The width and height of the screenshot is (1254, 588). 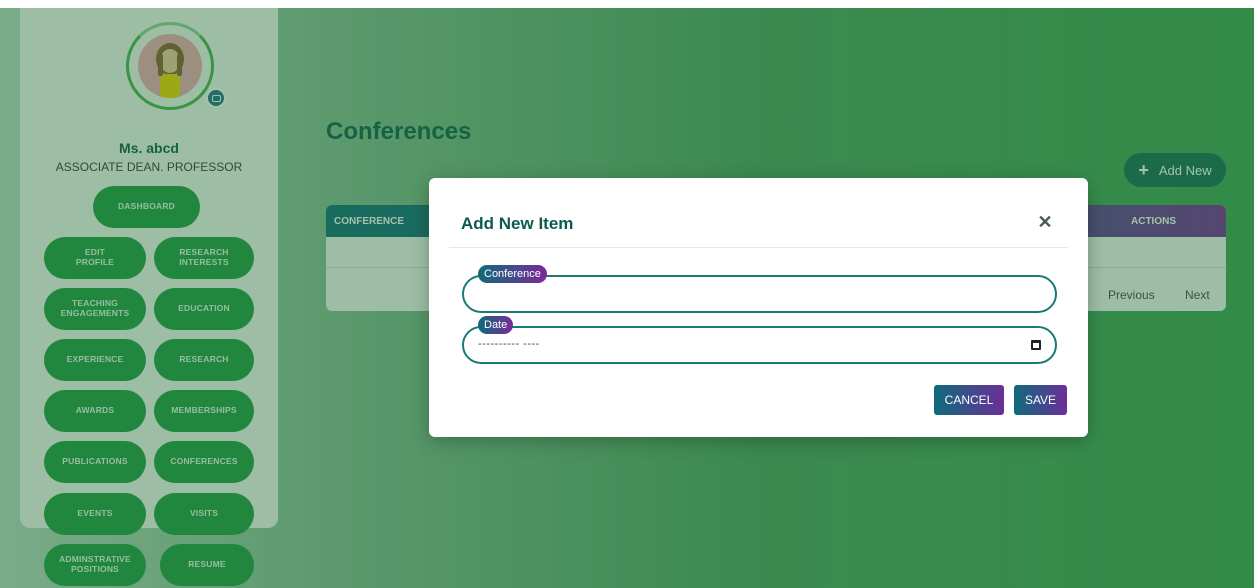 What do you see at coordinates (512, 274) in the screenshot?
I see `conference-field-label: Conference` at bounding box center [512, 274].